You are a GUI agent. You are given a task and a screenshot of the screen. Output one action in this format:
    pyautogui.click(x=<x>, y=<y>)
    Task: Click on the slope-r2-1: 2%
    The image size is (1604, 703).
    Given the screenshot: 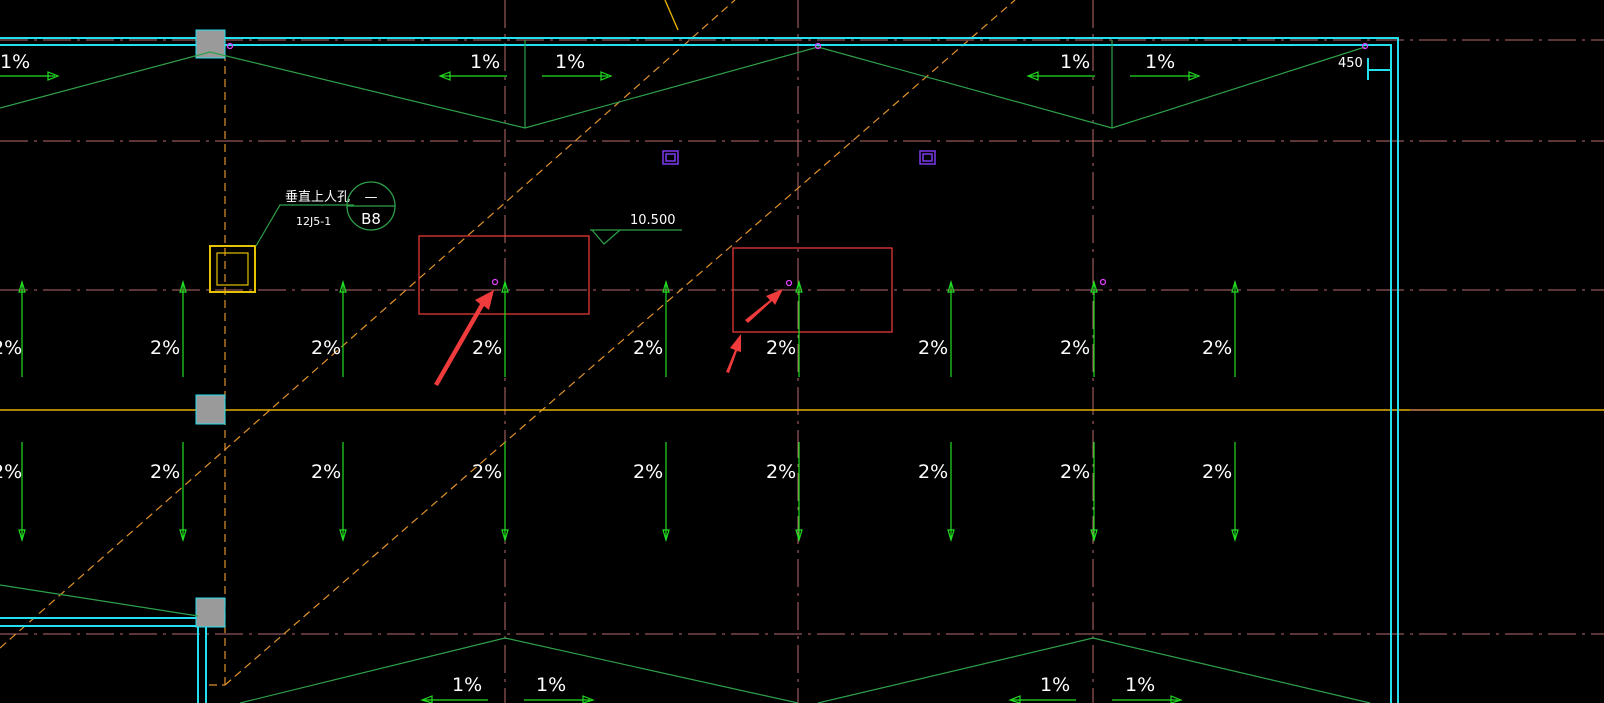 What is the action you would take?
    pyautogui.click(x=165, y=472)
    